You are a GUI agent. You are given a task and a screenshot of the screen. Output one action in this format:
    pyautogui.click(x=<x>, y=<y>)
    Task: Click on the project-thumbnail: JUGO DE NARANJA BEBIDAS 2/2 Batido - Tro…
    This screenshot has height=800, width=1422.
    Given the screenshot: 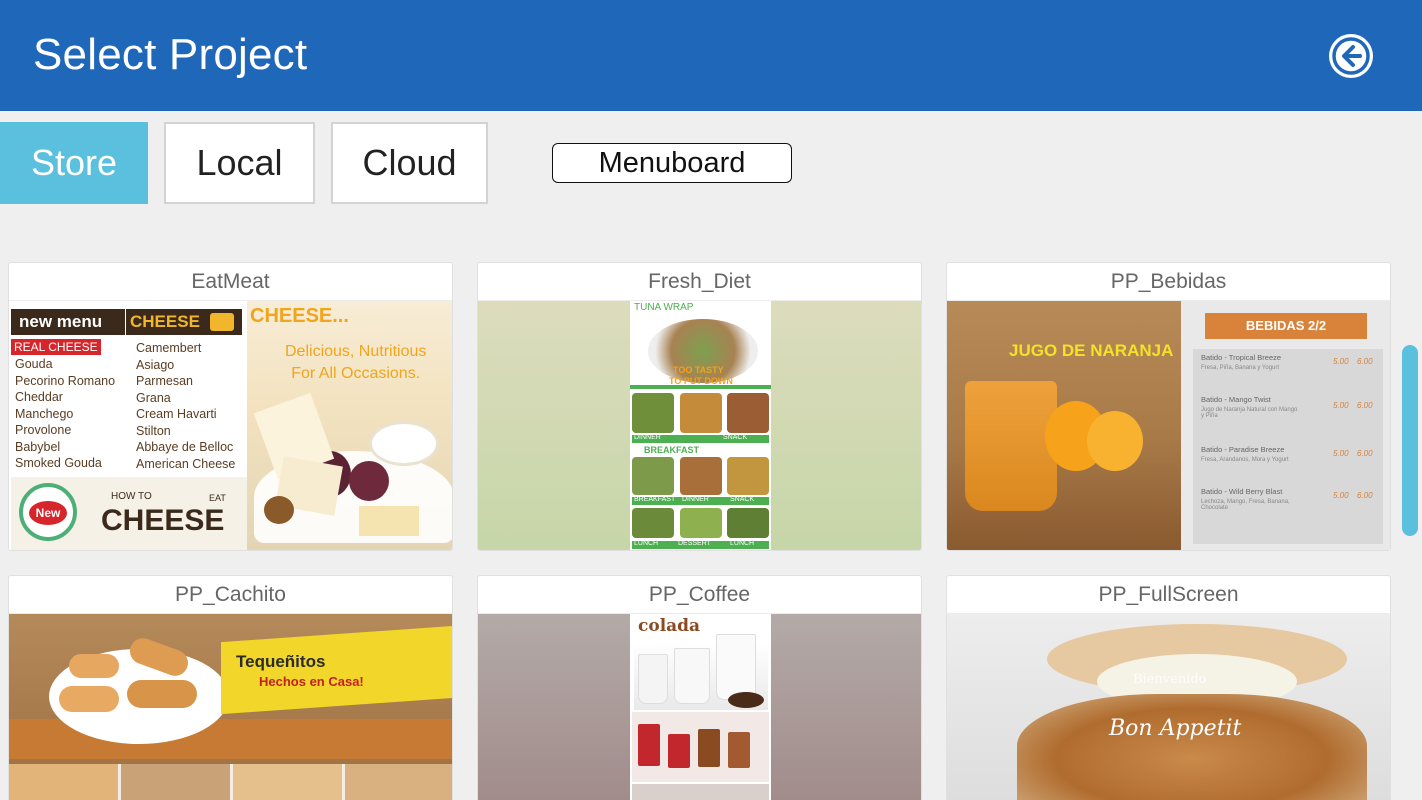 What is the action you would take?
    pyautogui.click(x=1168, y=425)
    